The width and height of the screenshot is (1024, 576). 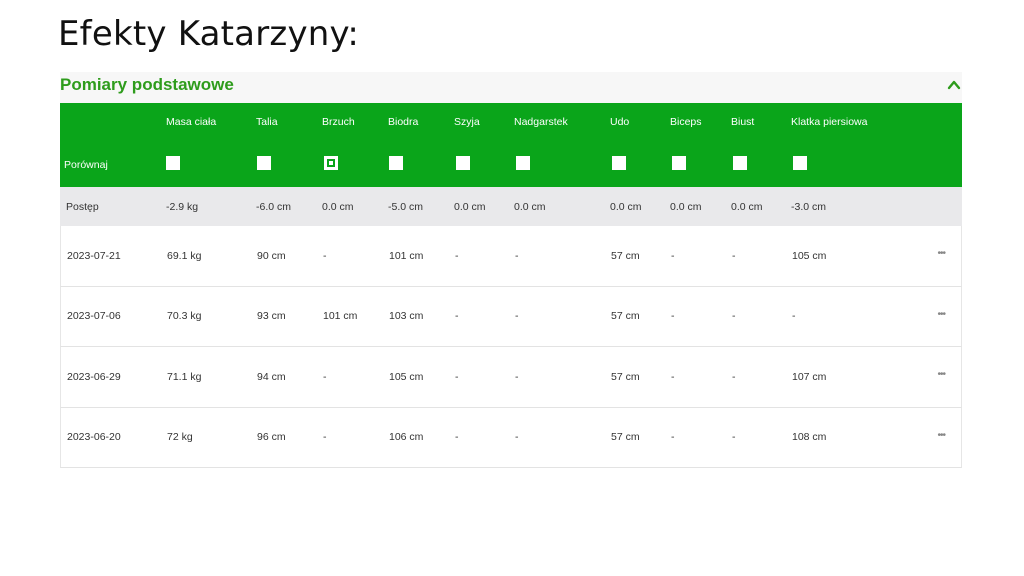 What do you see at coordinates (686, 122) in the screenshot?
I see `column-header-biceps: Biceps` at bounding box center [686, 122].